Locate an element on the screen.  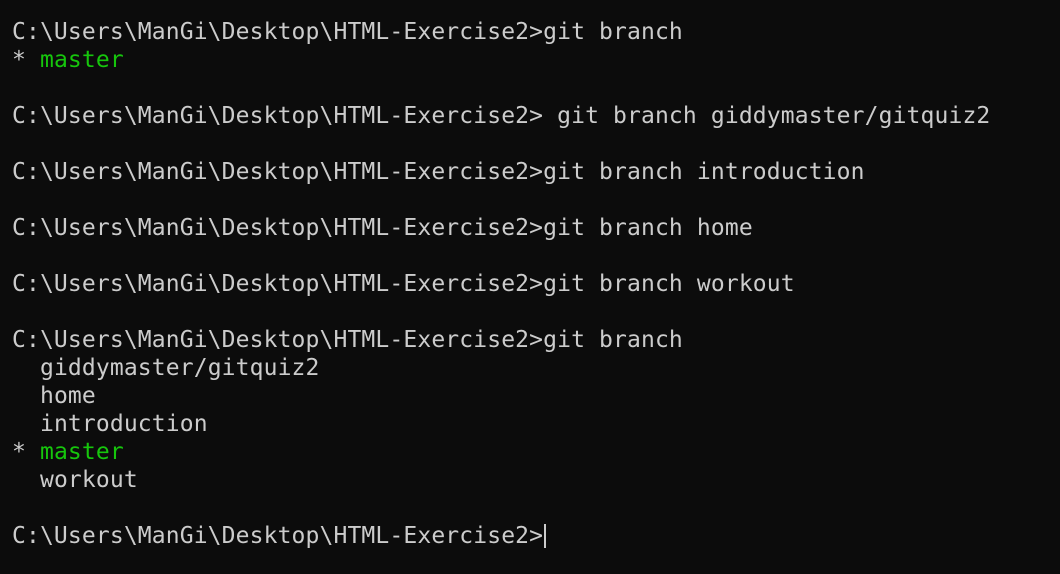
command-text: git branch introduction is located at coordinates (704, 172).